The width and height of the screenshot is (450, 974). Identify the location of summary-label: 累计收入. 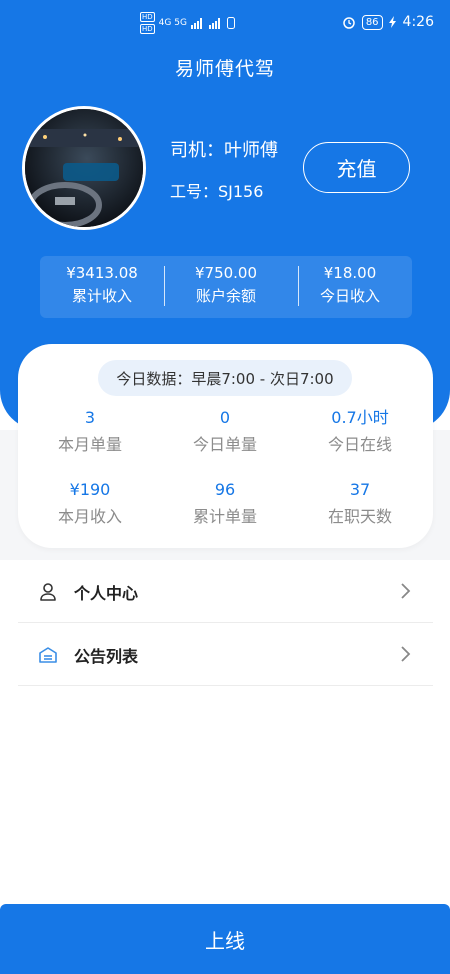
(101, 296).